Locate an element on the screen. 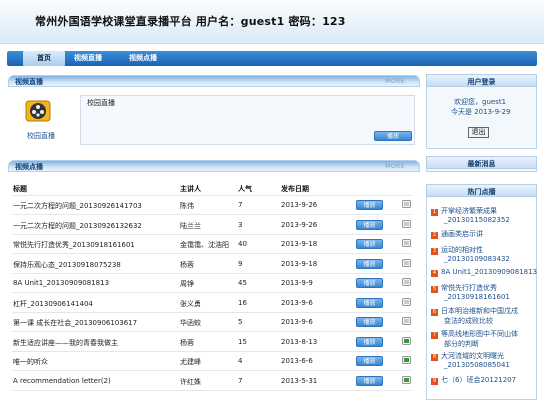  popular-item: 4 8A Unit1_20130909081813 is located at coordinates (484, 272).